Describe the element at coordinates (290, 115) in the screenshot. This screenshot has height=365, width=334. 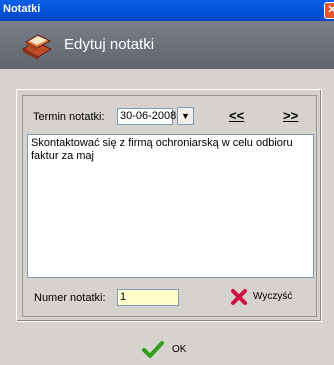
I see `next-date-button: >>` at that location.